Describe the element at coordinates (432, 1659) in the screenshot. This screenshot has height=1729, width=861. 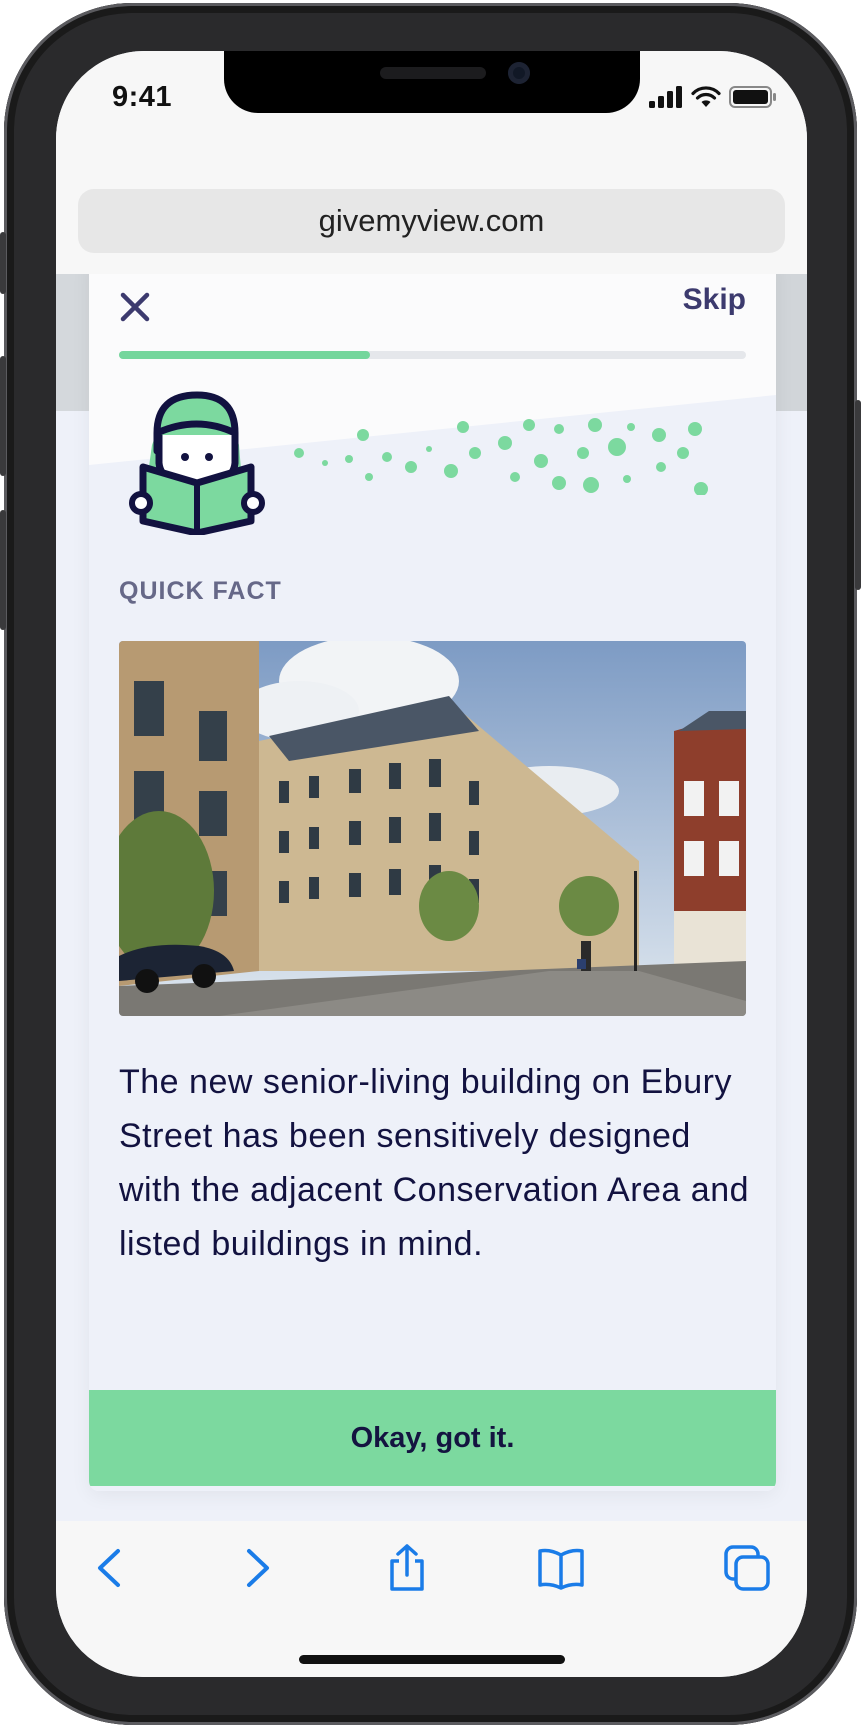
I see `home-indicator` at that location.